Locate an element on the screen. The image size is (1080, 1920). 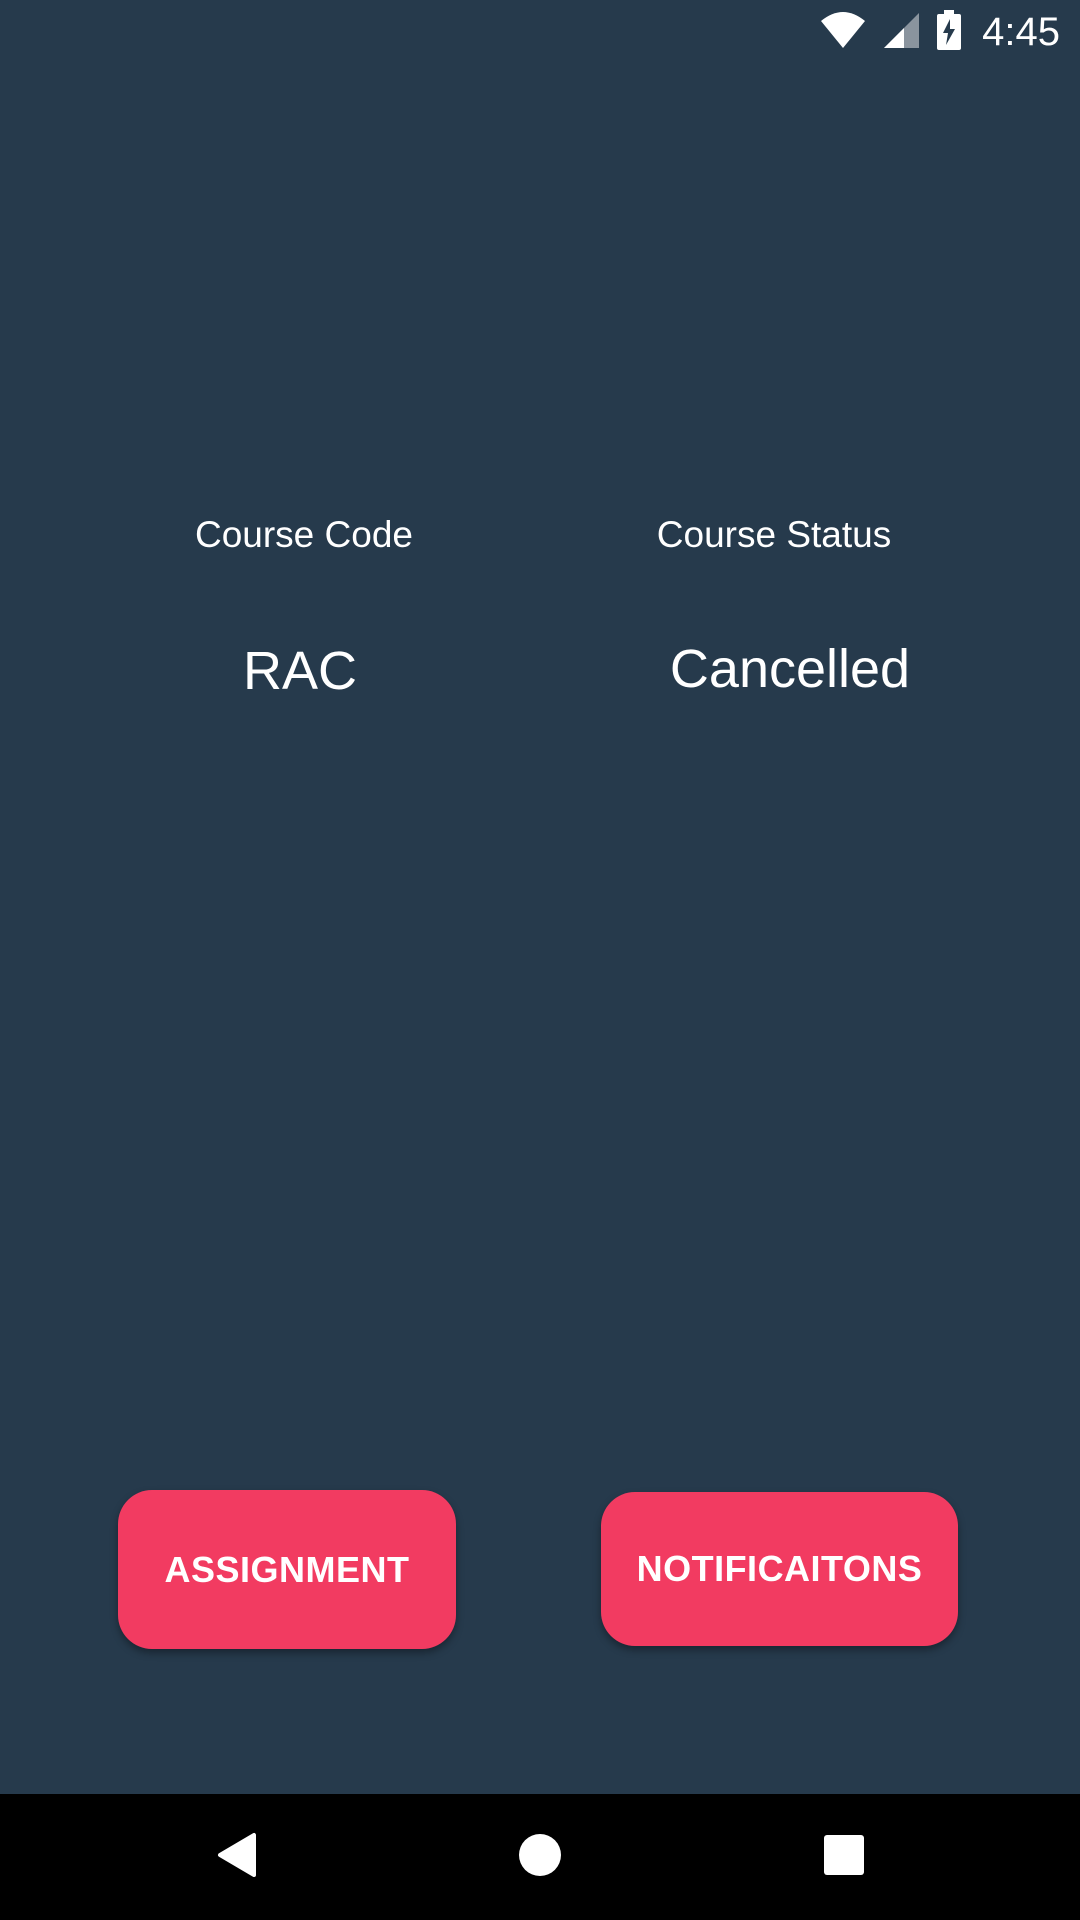
recents-button is located at coordinates (844, 1857).